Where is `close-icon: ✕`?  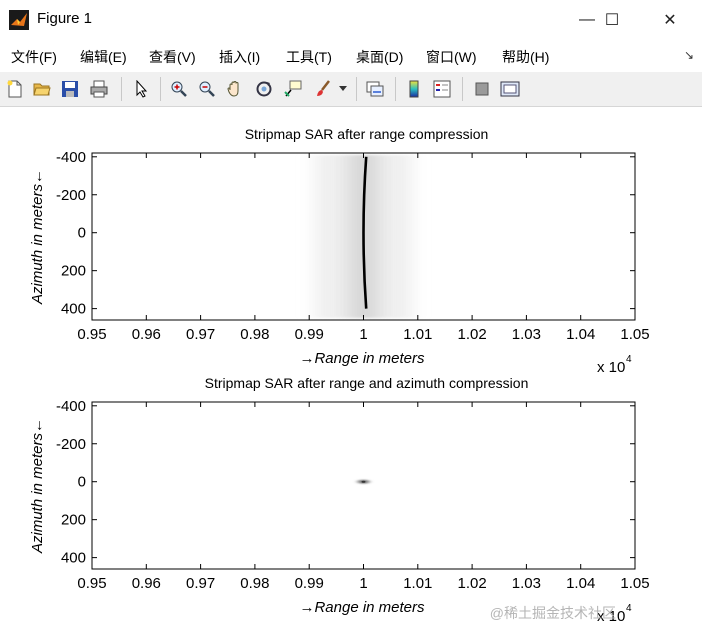
close-icon: ✕ is located at coordinates (670, 20).